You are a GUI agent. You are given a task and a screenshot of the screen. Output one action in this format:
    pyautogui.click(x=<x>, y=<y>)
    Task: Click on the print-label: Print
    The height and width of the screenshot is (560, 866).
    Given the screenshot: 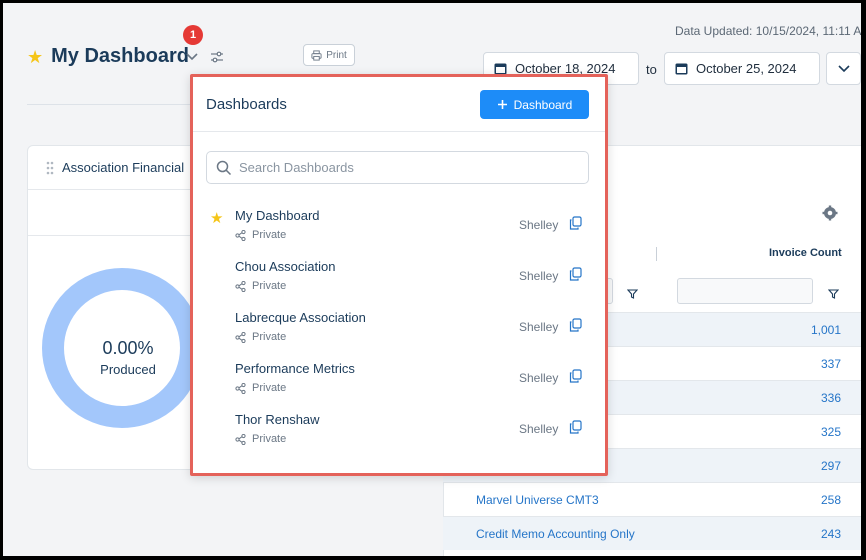 What is the action you would take?
    pyautogui.click(x=336, y=55)
    